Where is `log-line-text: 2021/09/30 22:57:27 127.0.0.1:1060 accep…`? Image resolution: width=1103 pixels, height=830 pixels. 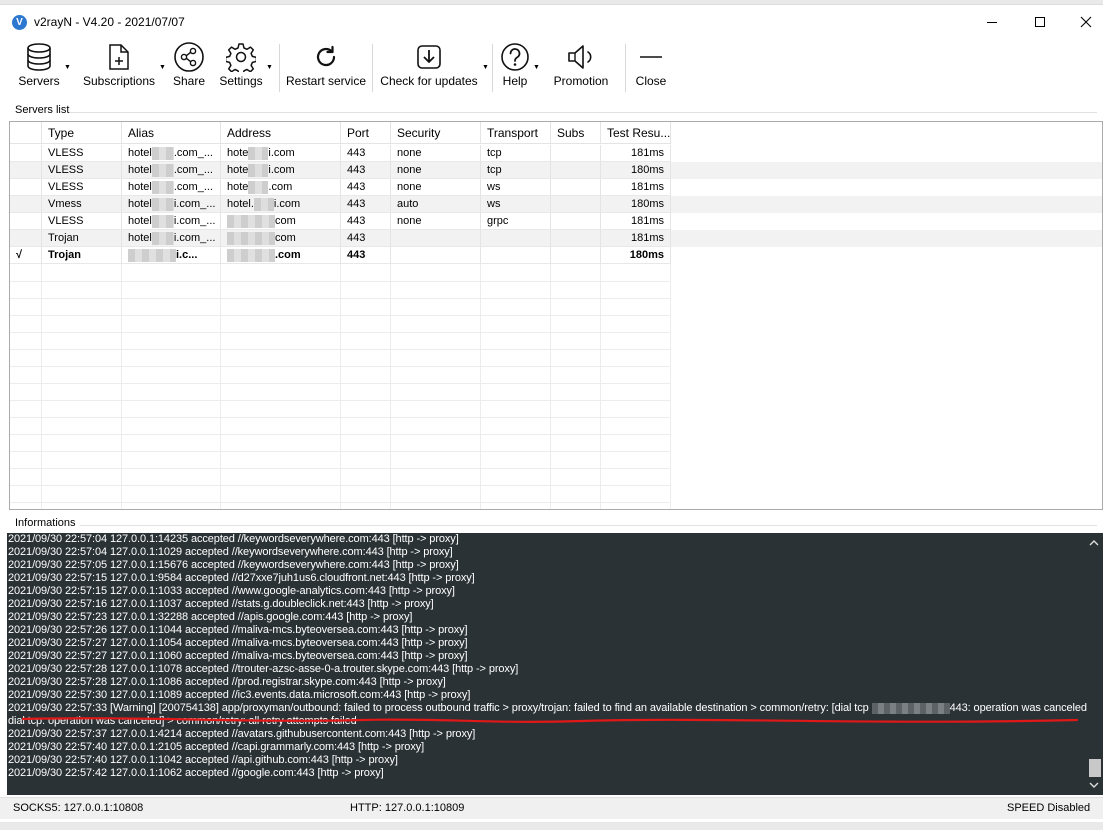 log-line-text: 2021/09/30 22:57:27 127.0.0.1:1060 accep… is located at coordinates (238, 656).